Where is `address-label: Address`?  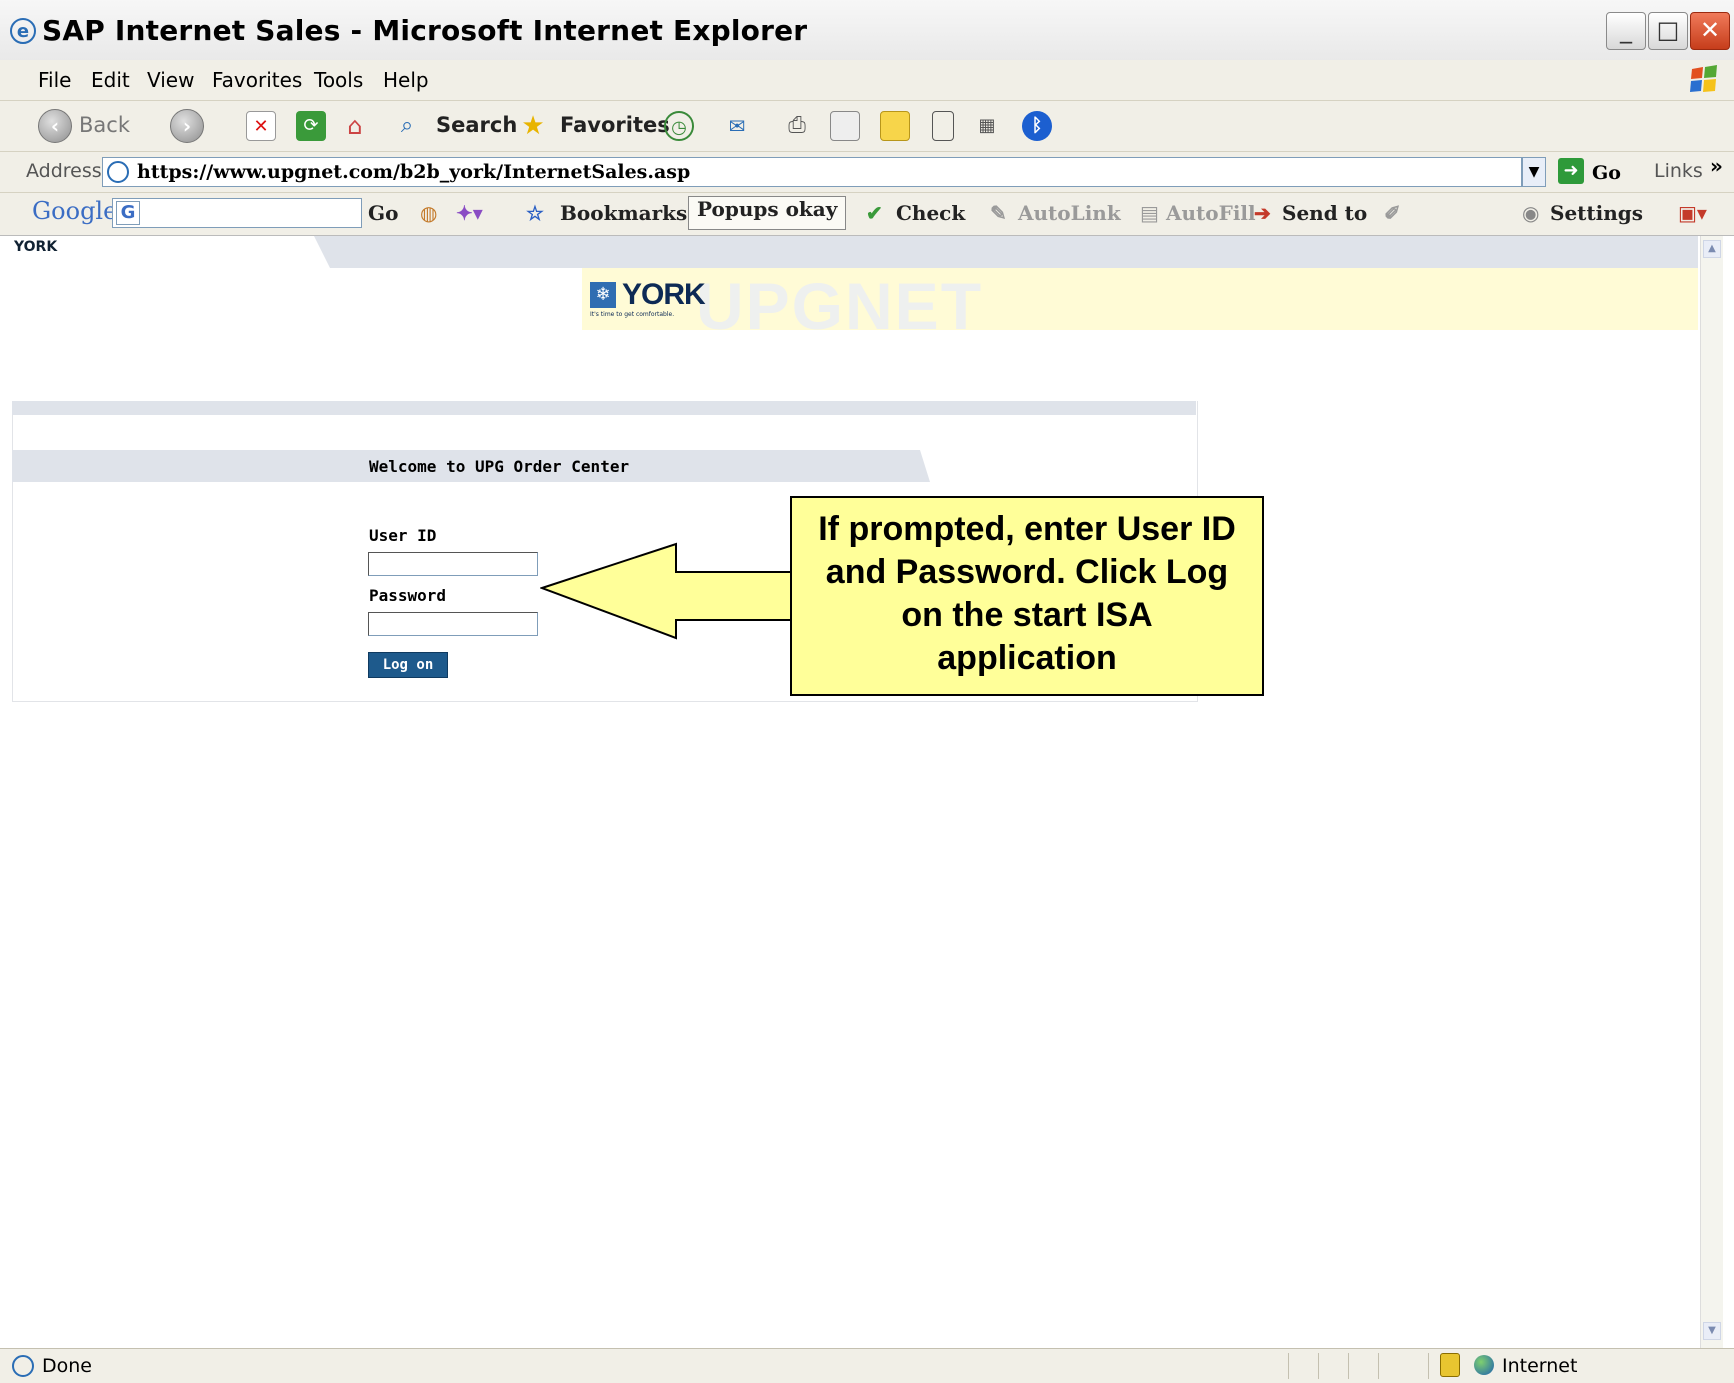 address-label: Address is located at coordinates (64, 171).